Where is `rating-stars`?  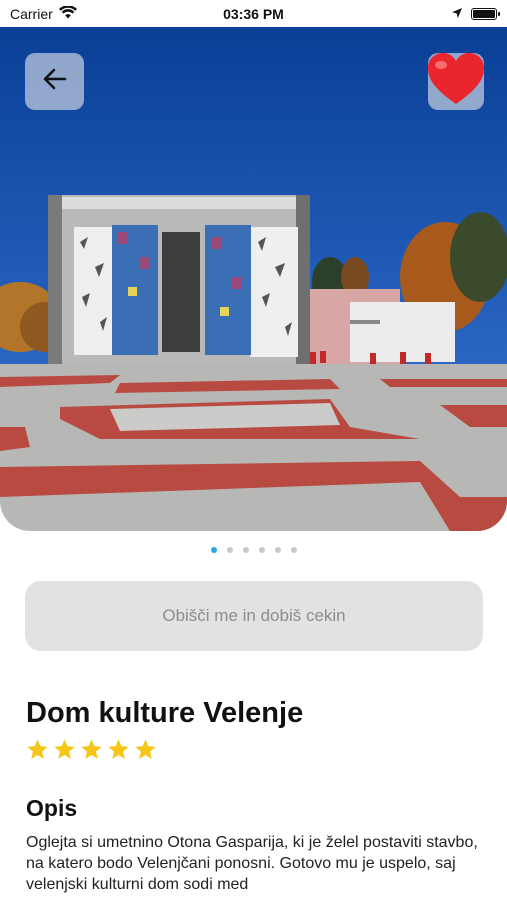 rating-stars is located at coordinates (91, 749).